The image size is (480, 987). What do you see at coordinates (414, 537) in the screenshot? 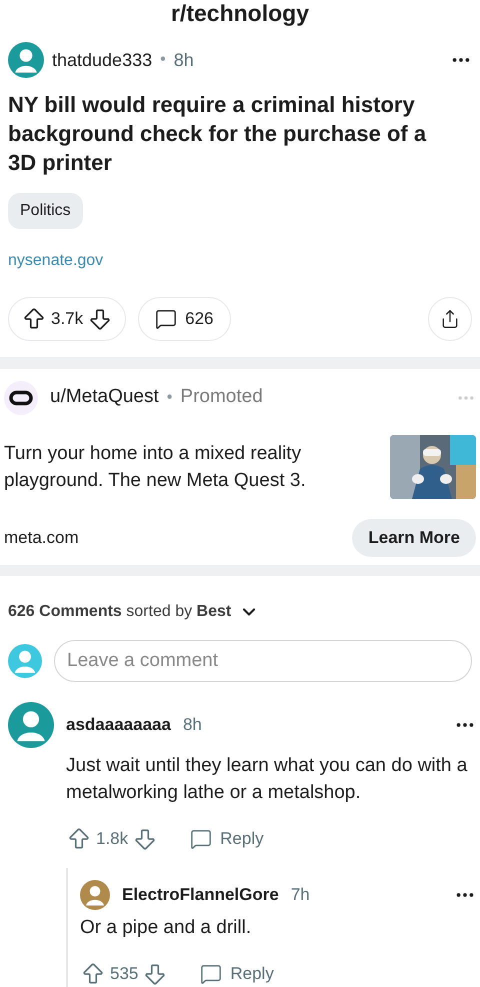
I see `learn-more-button: Learn More` at bounding box center [414, 537].